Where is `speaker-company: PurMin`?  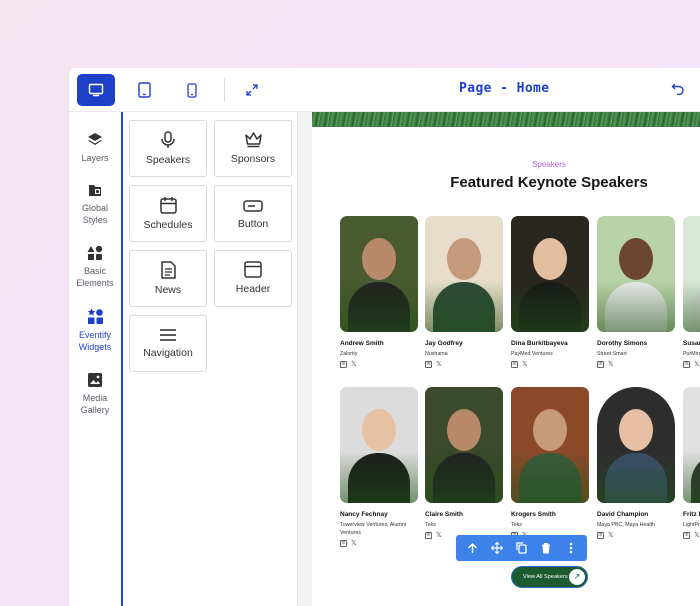 speaker-company: PurMin is located at coordinates (691, 354).